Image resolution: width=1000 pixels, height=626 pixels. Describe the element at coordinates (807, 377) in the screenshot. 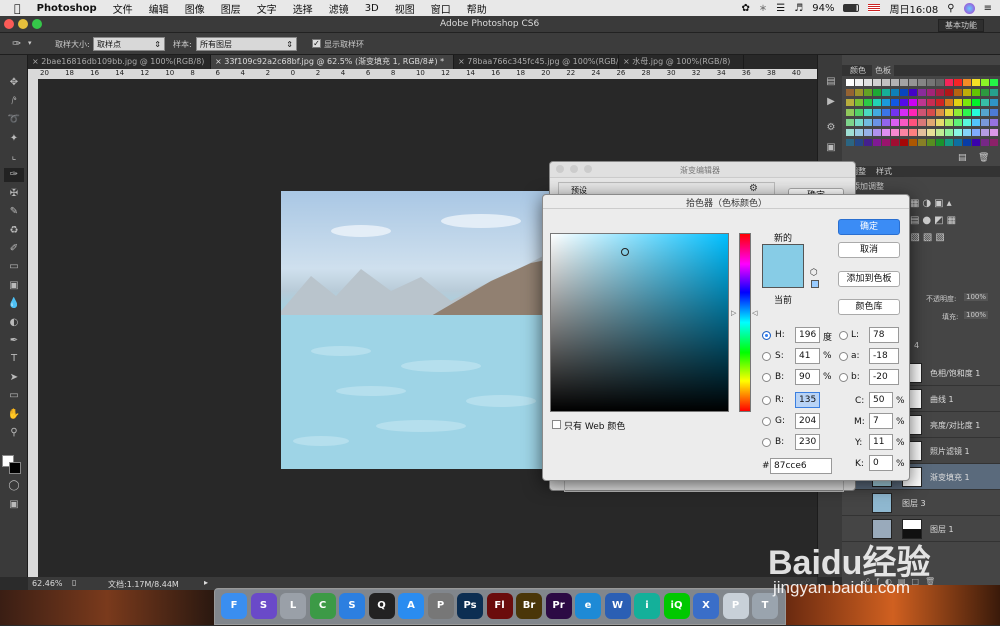

I see `b-brightness-field: 90` at that location.